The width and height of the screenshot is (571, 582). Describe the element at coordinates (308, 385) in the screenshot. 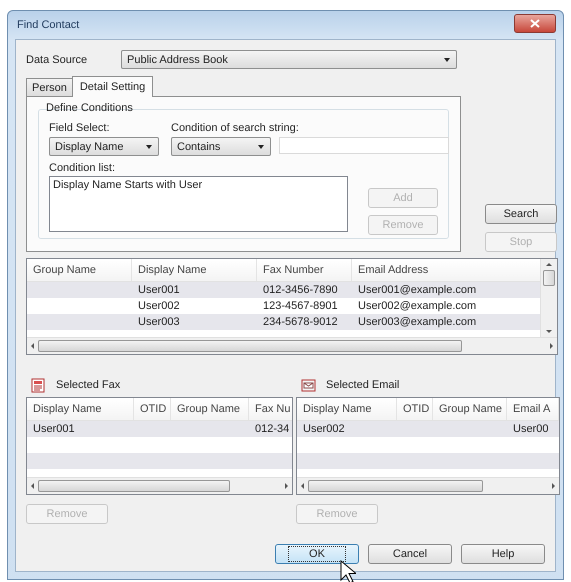

I see `envelope-icon` at that location.